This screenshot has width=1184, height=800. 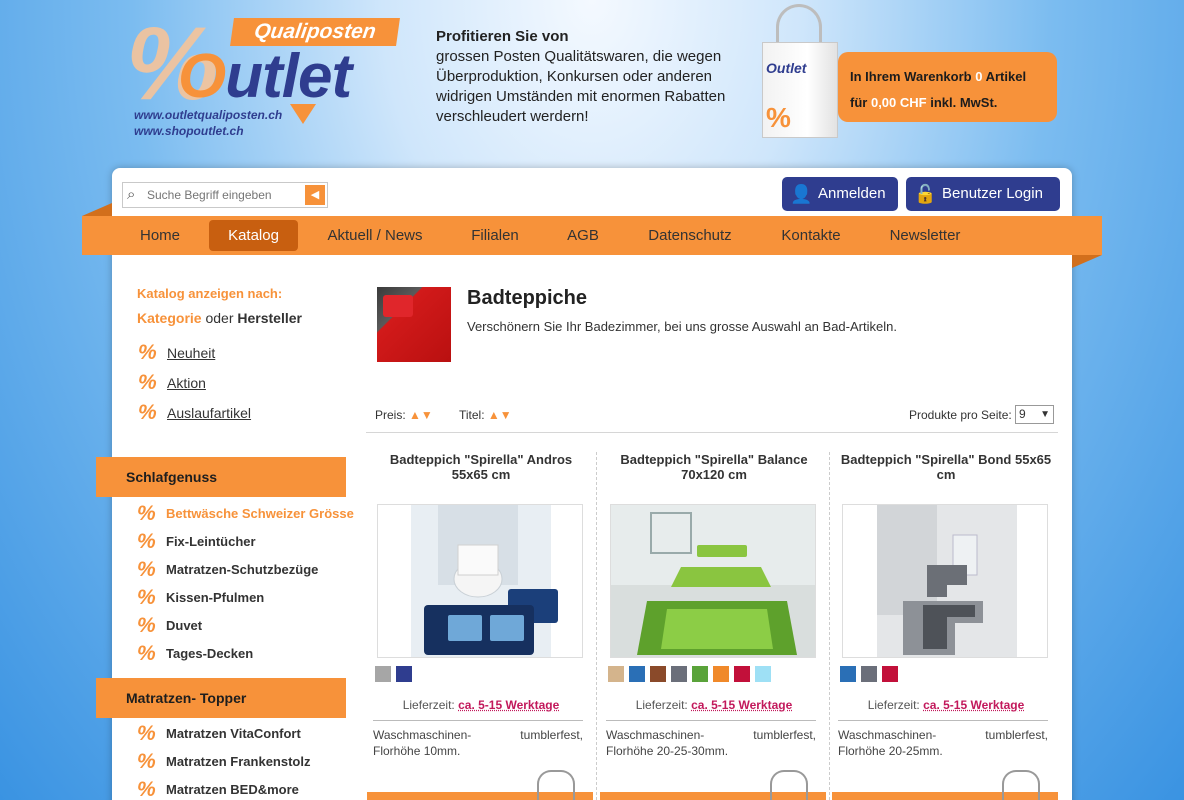 What do you see at coordinates (485, 415) in the screenshot?
I see `sort-title: Titel: ▲▼` at bounding box center [485, 415].